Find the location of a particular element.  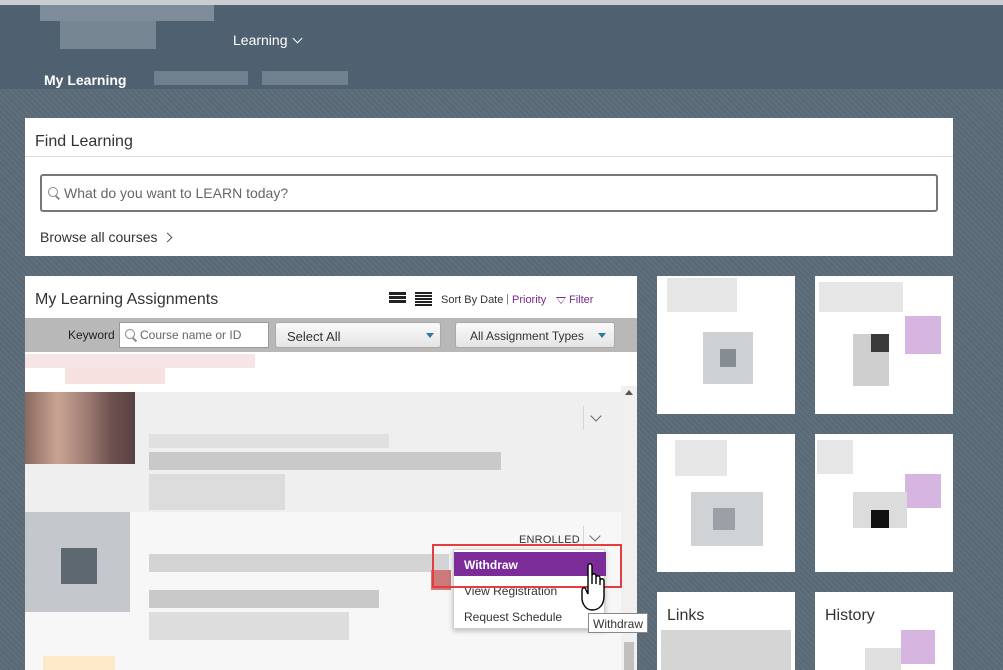

keyword-label: Keyword is located at coordinates (91, 335).